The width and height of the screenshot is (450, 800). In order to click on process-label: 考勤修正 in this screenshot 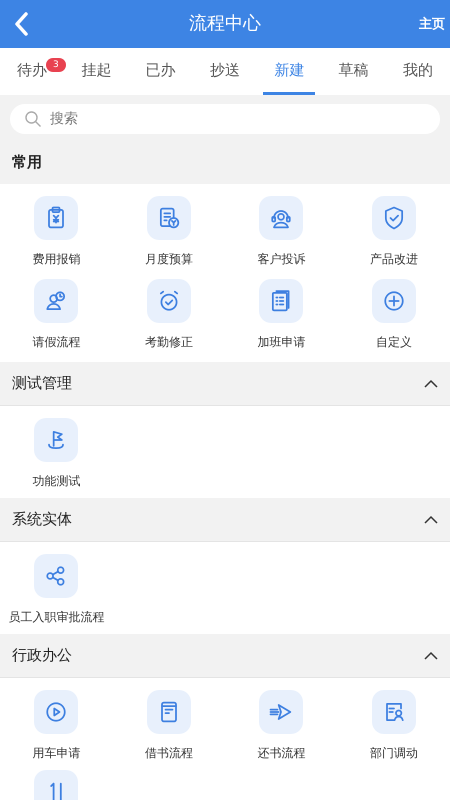, I will do `click(168, 342)`.